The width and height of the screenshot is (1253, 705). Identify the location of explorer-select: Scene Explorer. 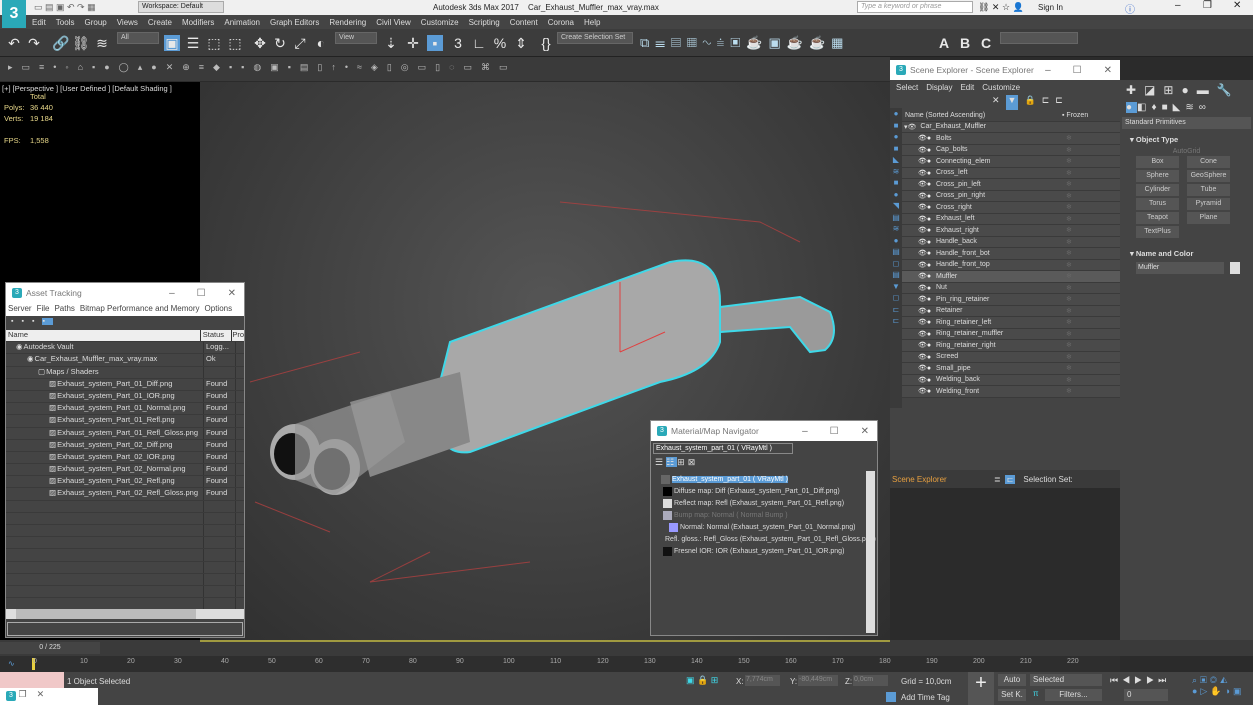
(940, 479).